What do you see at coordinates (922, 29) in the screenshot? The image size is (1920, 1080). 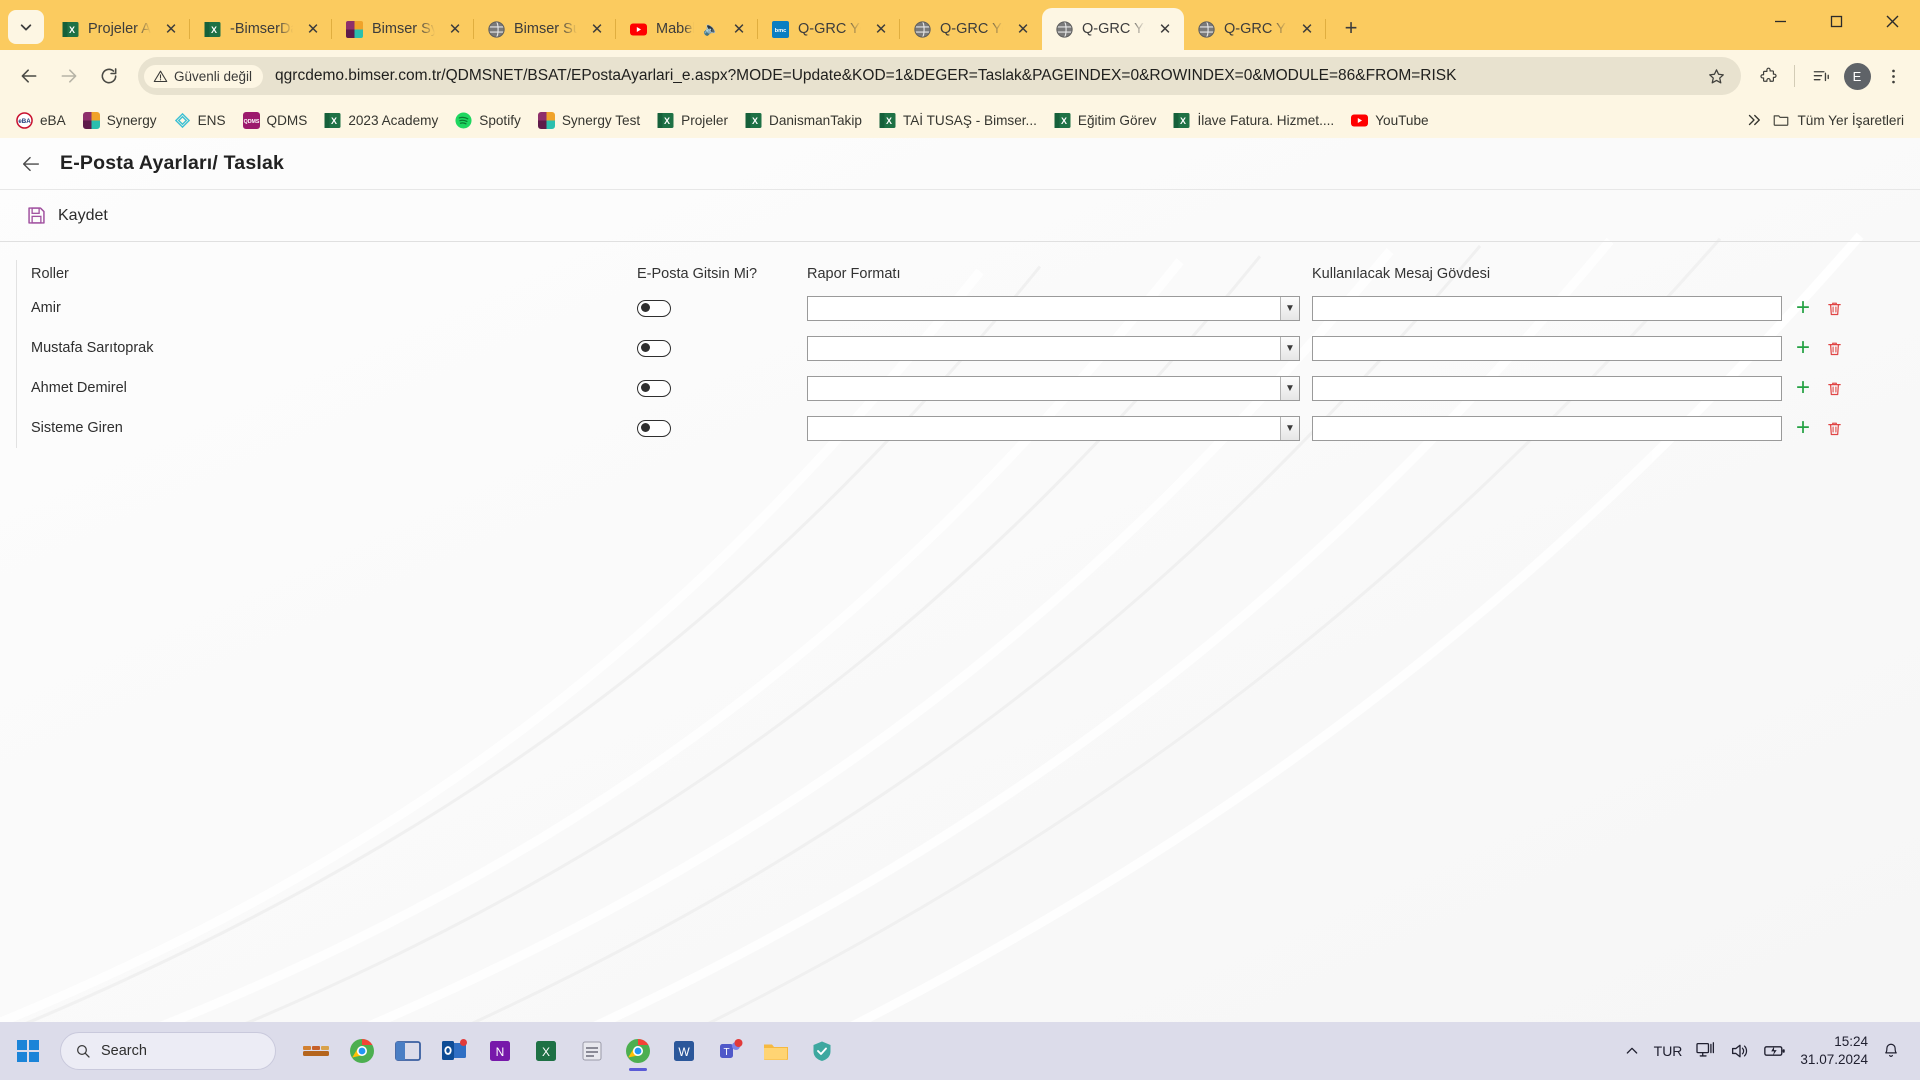 I see `globe-icon` at bounding box center [922, 29].